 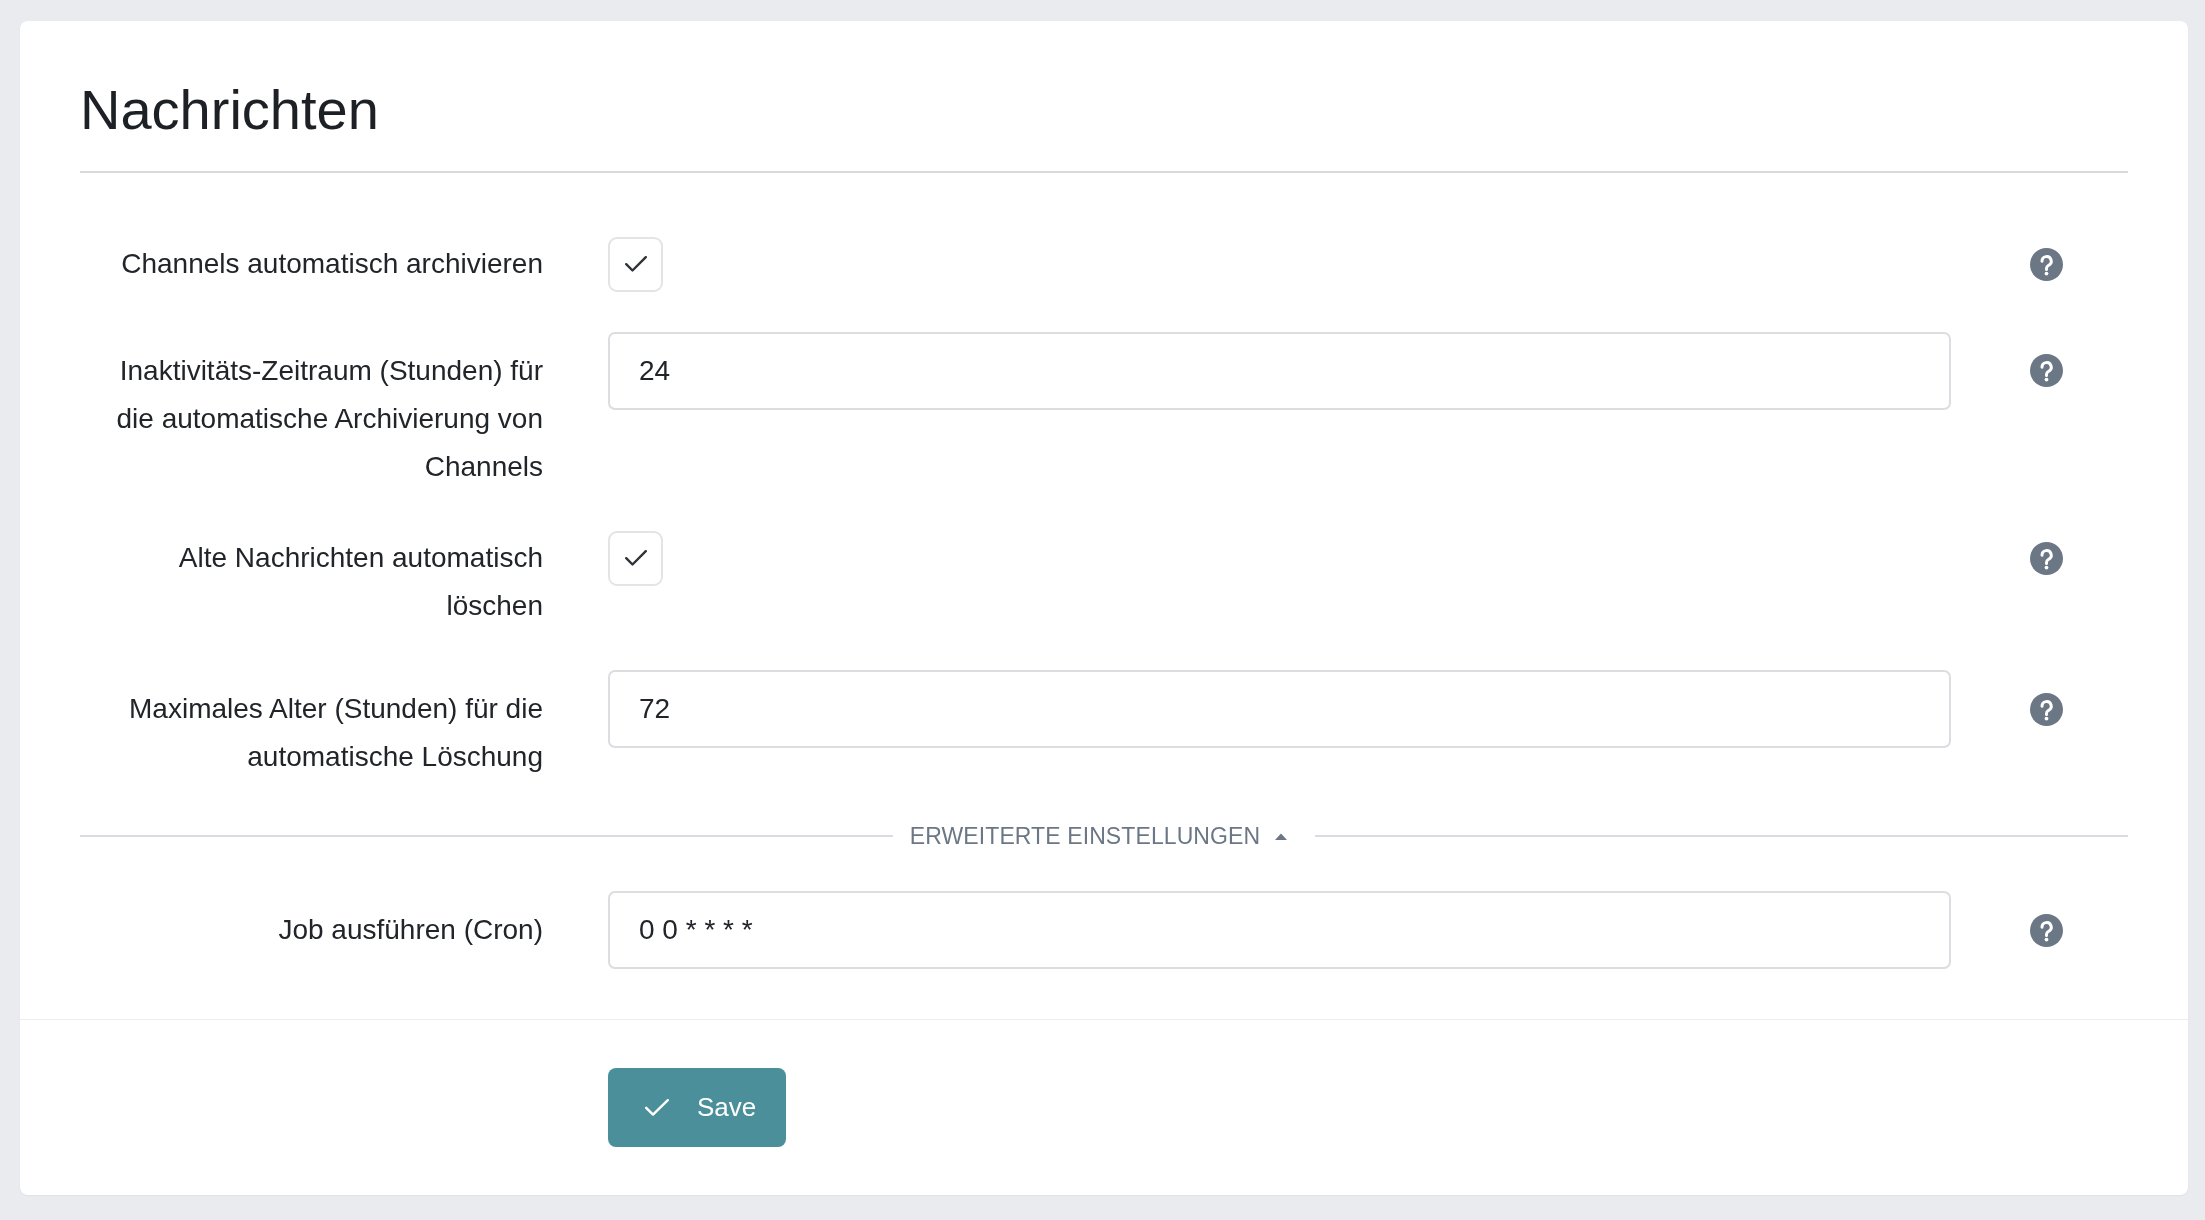 I want to click on advanced-settings-toggle: ERWEITERTE EINSTELLUNGEN, so click(x=1104, y=836).